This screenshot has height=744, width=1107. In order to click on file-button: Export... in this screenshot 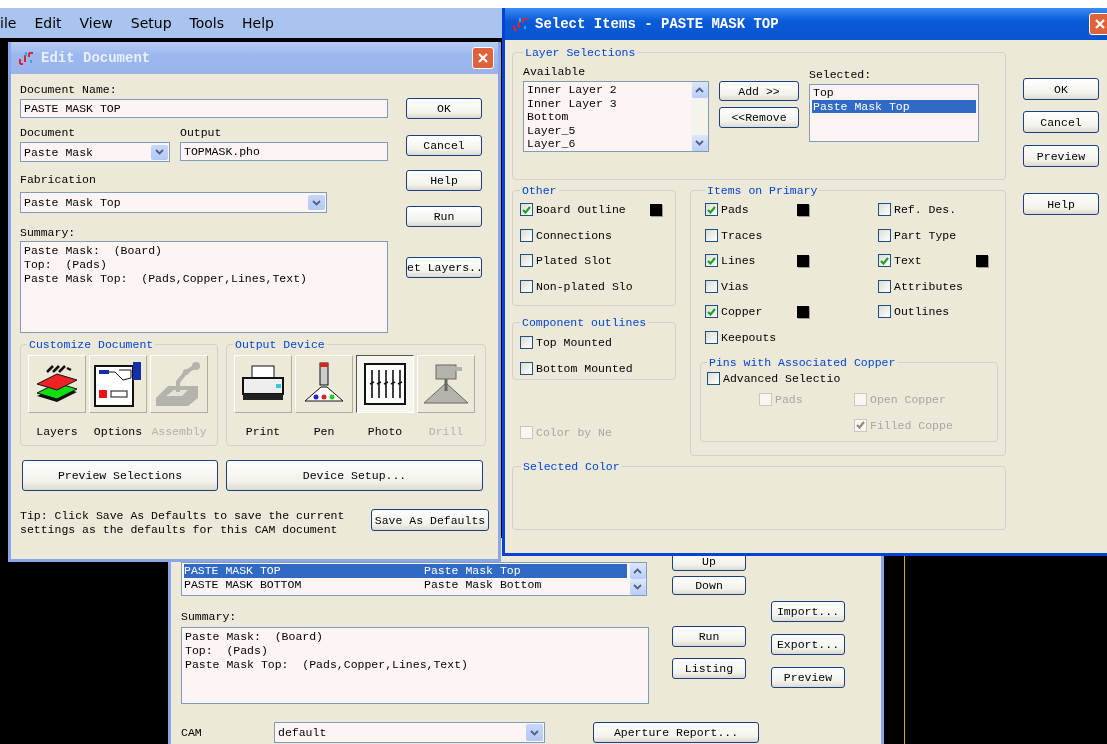, I will do `click(808, 644)`.